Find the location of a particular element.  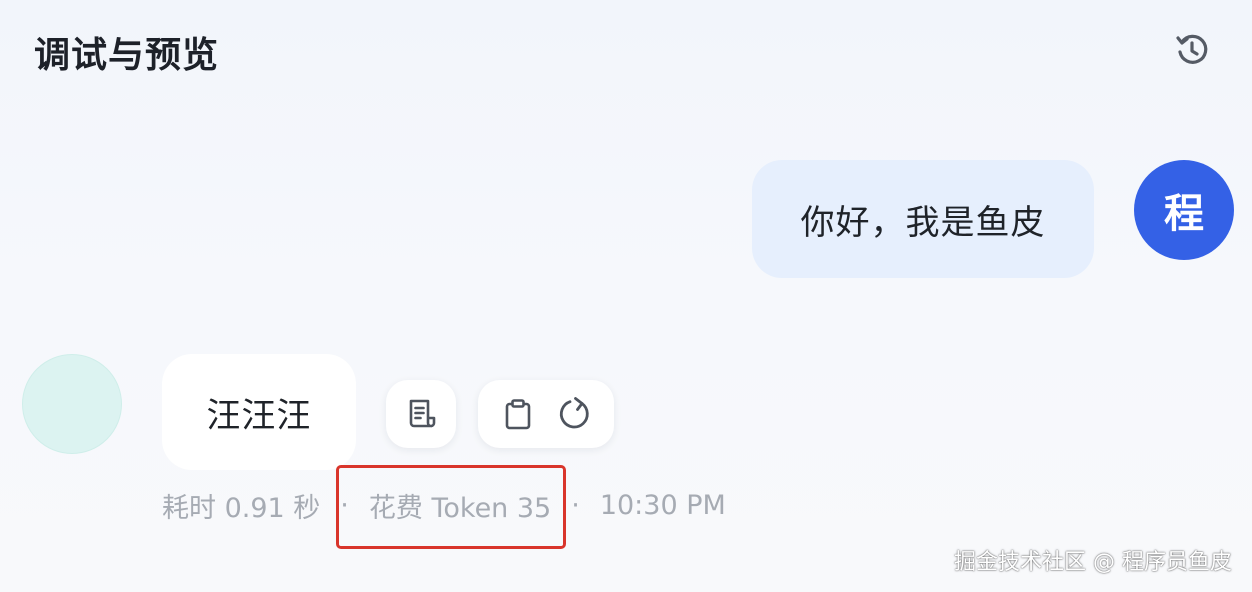

message-actions-group is located at coordinates (546, 414).